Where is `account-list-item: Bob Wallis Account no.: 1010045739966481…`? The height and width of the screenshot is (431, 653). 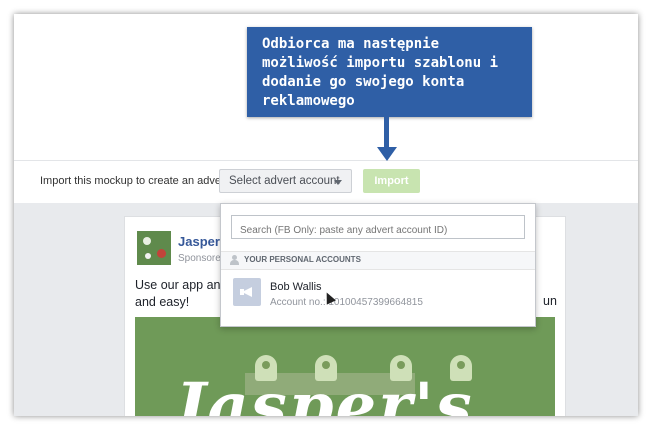 account-list-item: Bob Wallis Account no.: 1010045739966481… is located at coordinates (378, 292).